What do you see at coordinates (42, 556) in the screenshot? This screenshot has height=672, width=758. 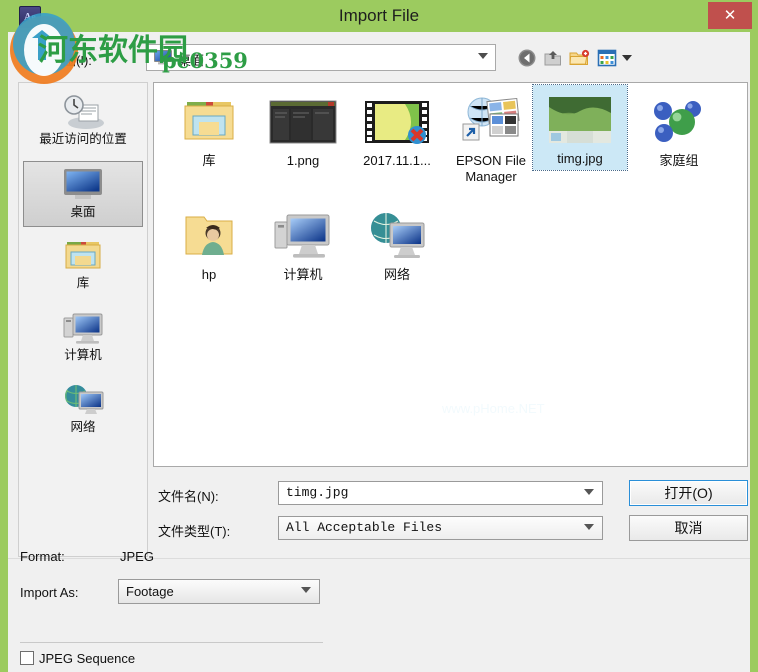 I see `format-label: Format:` at bounding box center [42, 556].